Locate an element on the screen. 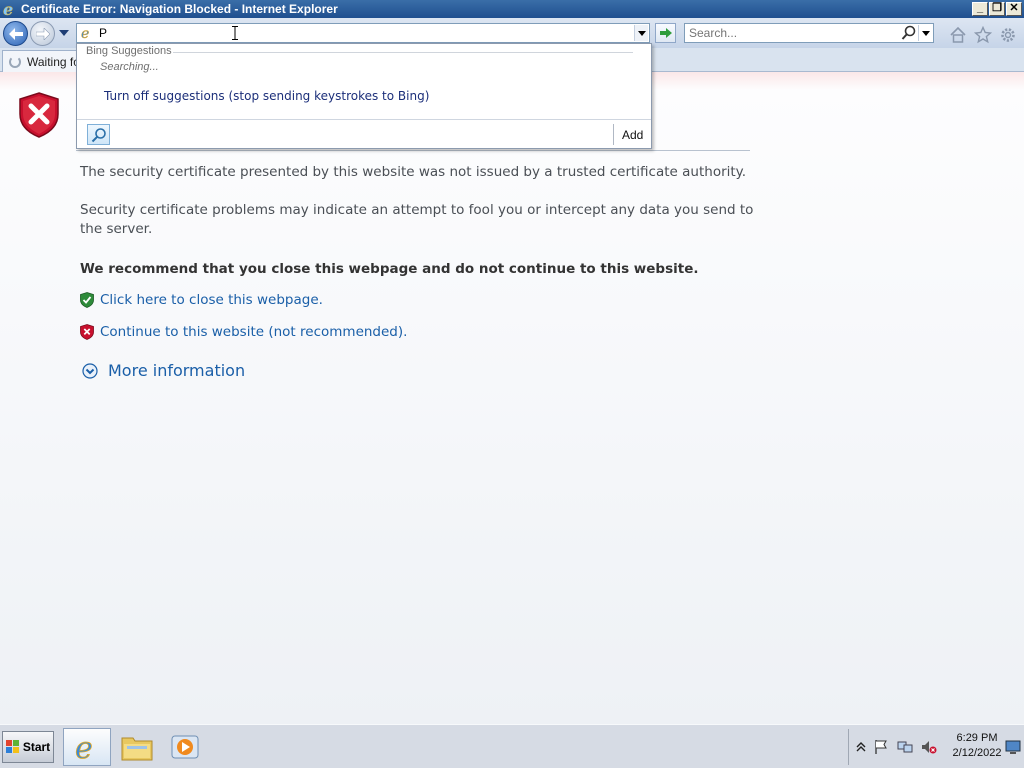  more-information-label: More information is located at coordinates (176, 370).